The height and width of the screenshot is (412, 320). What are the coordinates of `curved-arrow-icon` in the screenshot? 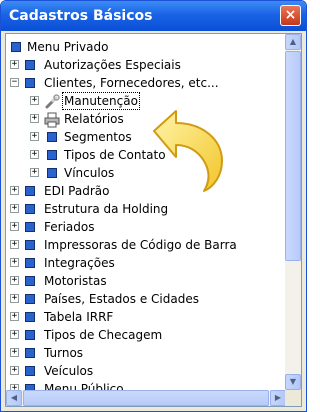 It's located at (188, 151).